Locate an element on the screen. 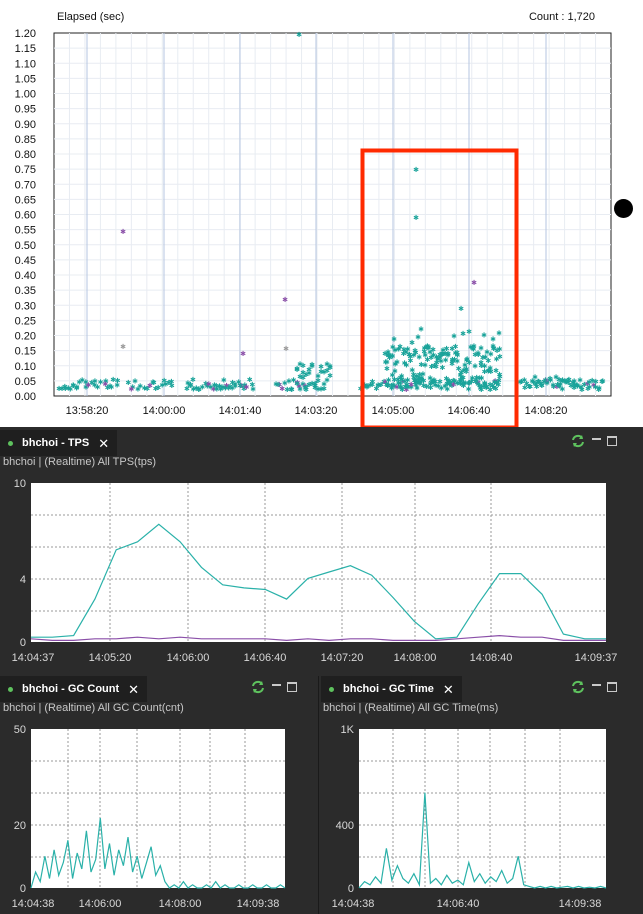 This screenshot has height=914, width=643. xlog-y-tick-label: 1.00 is located at coordinates (25, 95).